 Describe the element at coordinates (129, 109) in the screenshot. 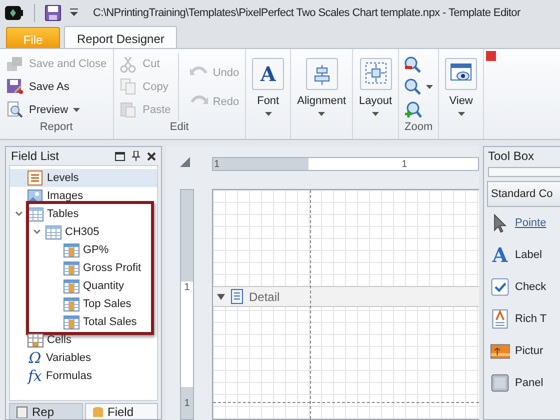

I see `paste-icon` at that location.